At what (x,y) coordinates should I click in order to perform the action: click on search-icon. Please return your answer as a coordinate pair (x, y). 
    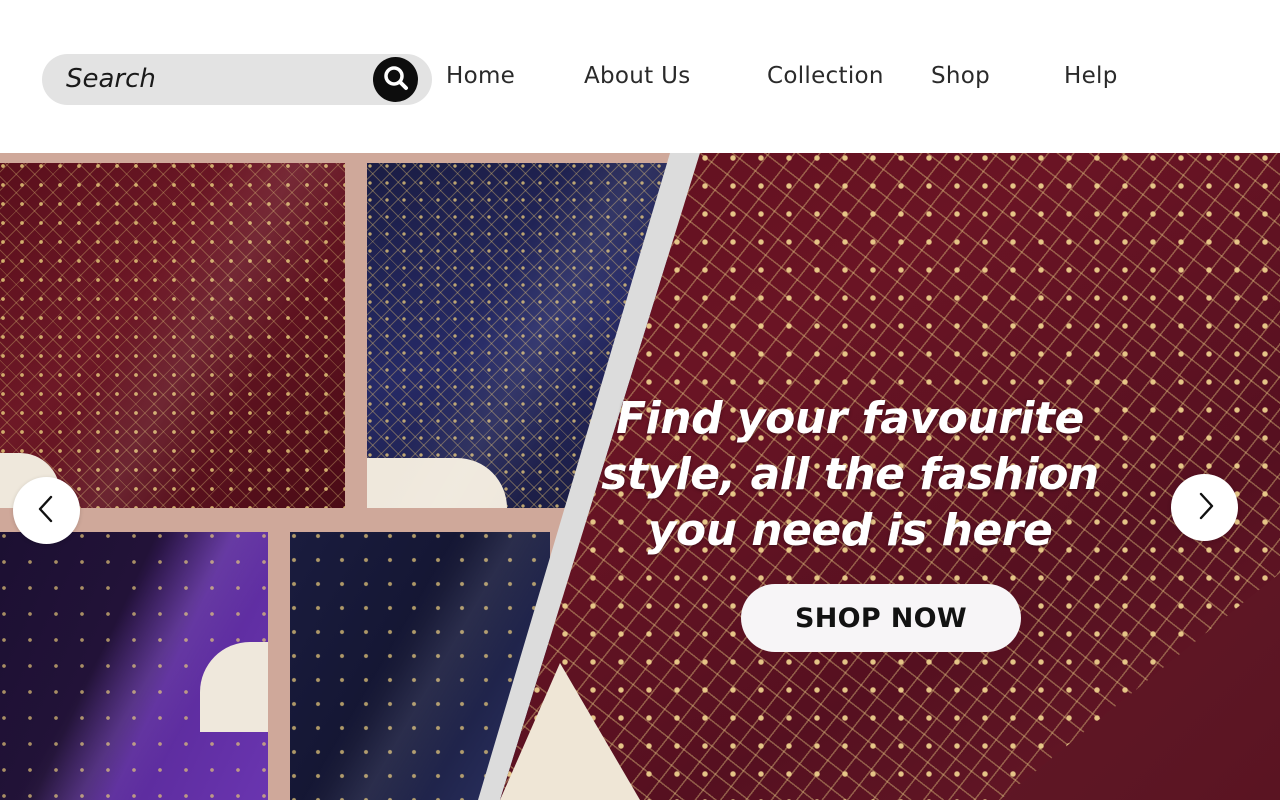
    Looking at the image, I should click on (396, 80).